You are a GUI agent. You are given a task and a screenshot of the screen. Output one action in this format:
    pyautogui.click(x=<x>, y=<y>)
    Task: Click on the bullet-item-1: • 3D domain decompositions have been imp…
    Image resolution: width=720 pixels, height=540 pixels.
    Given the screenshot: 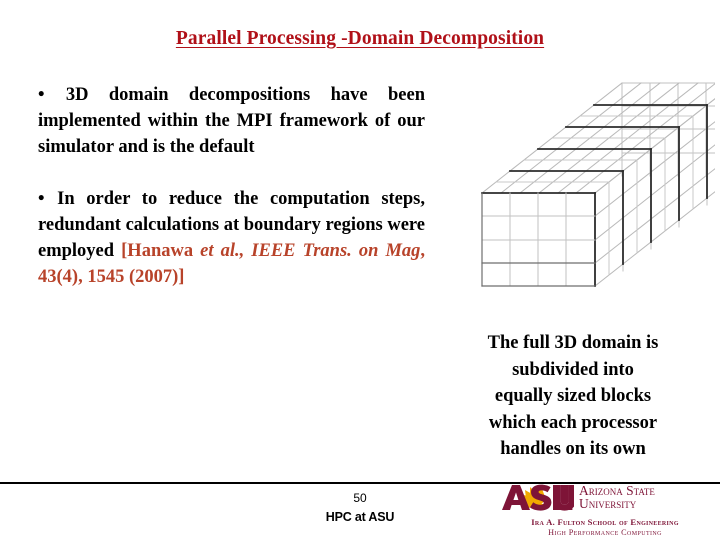 What is the action you would take?
    pyautogui.click(x=231, y=121)
    